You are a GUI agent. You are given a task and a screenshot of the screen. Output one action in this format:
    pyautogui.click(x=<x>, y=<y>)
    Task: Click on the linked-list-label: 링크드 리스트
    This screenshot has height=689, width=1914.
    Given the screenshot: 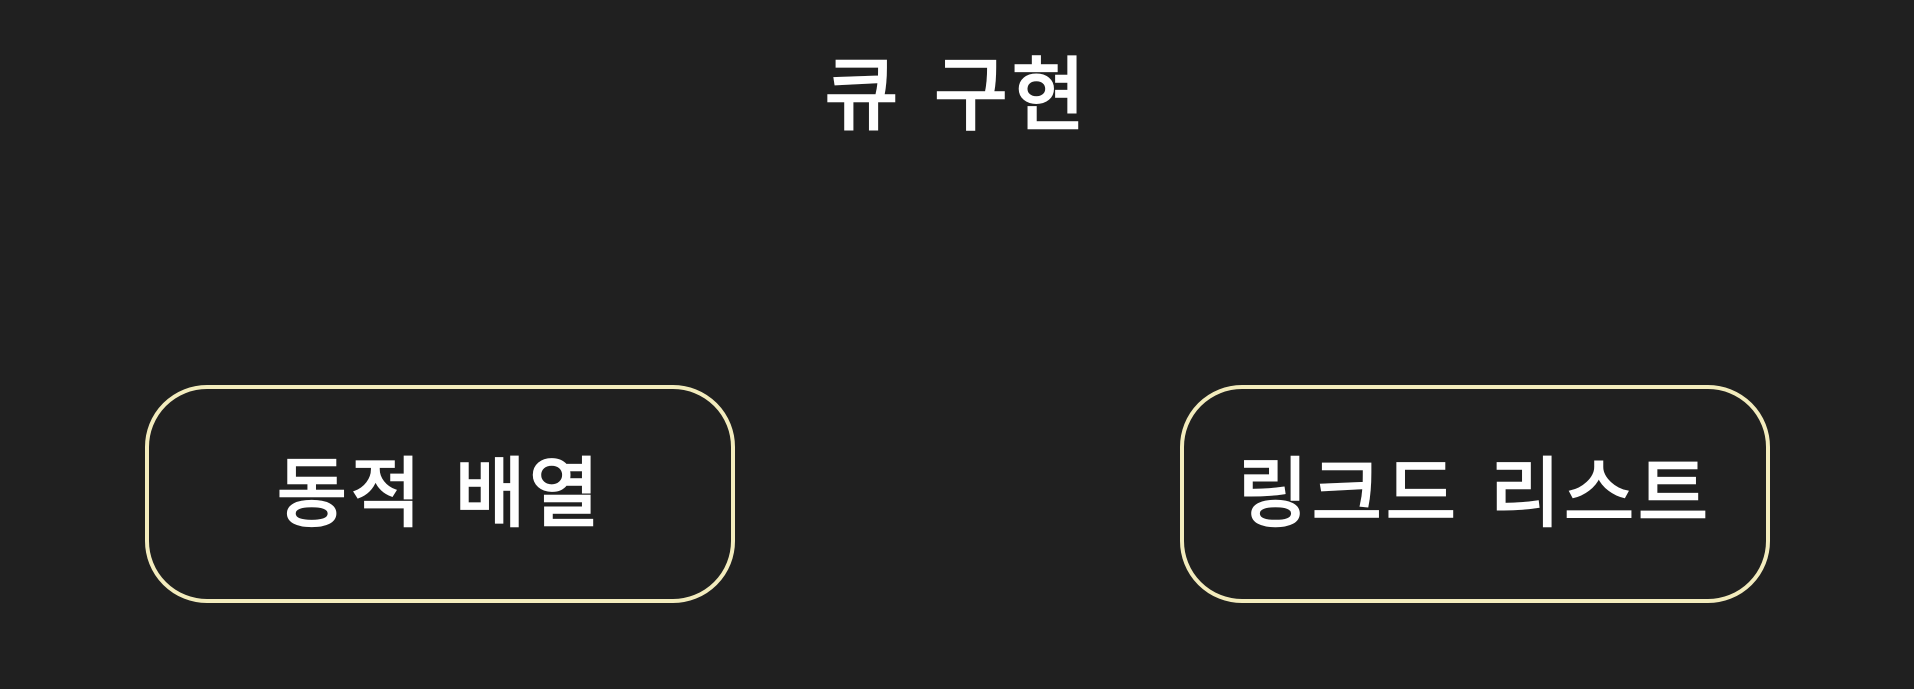 What is the action you would take?
    pyautogui.click(x=1475, y=493)
    